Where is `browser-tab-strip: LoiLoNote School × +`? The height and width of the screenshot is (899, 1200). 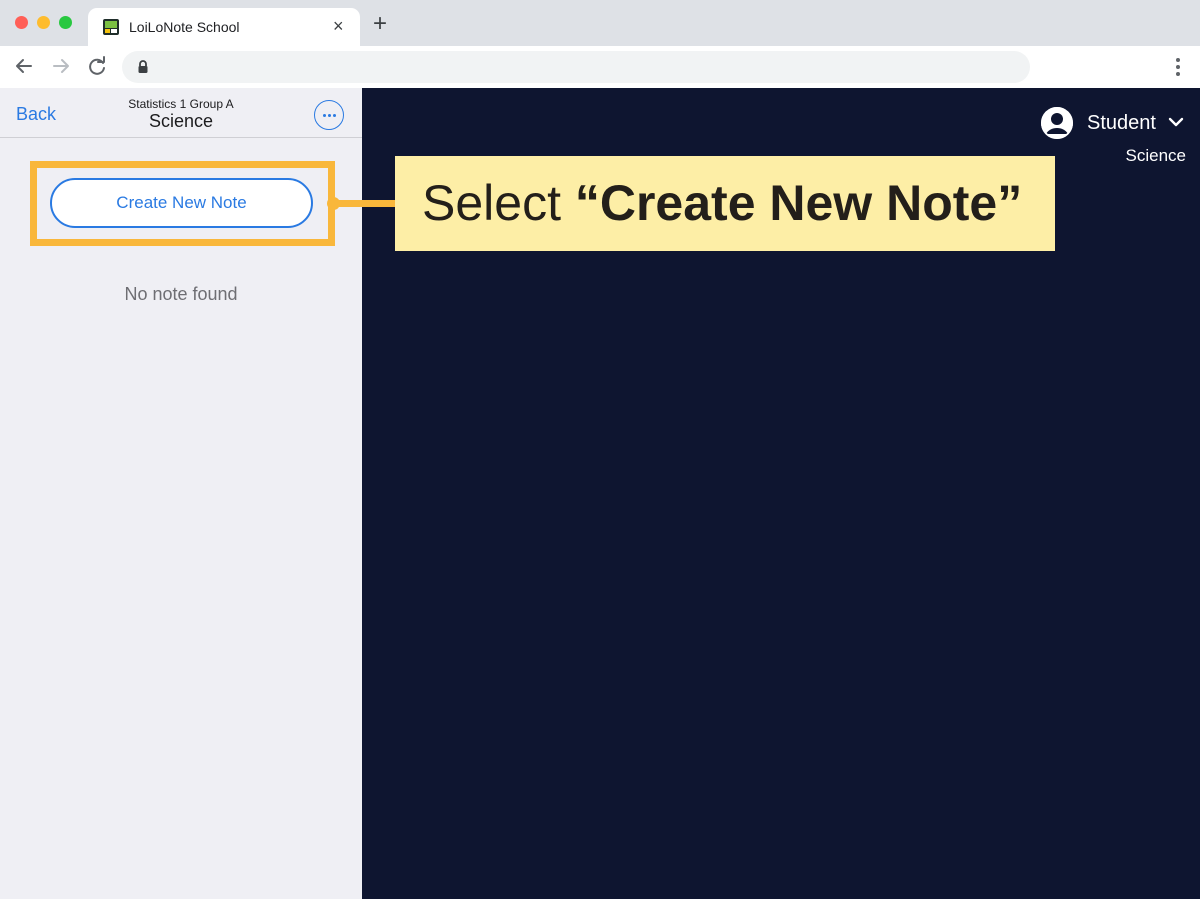
browser-tab-strip: LoiLoNote School × + is located at coordinates (600, 23).